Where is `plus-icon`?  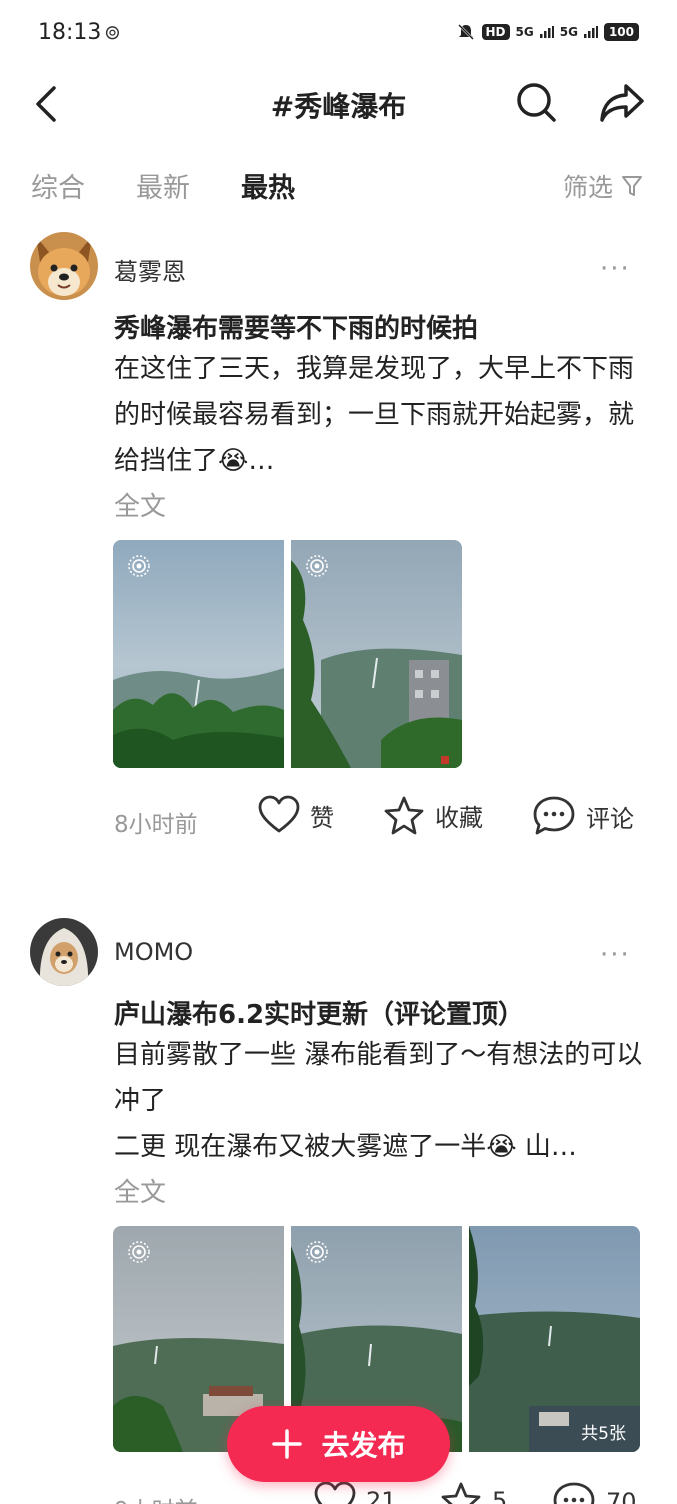 plus-icon is located at coordinates (287, 1444).